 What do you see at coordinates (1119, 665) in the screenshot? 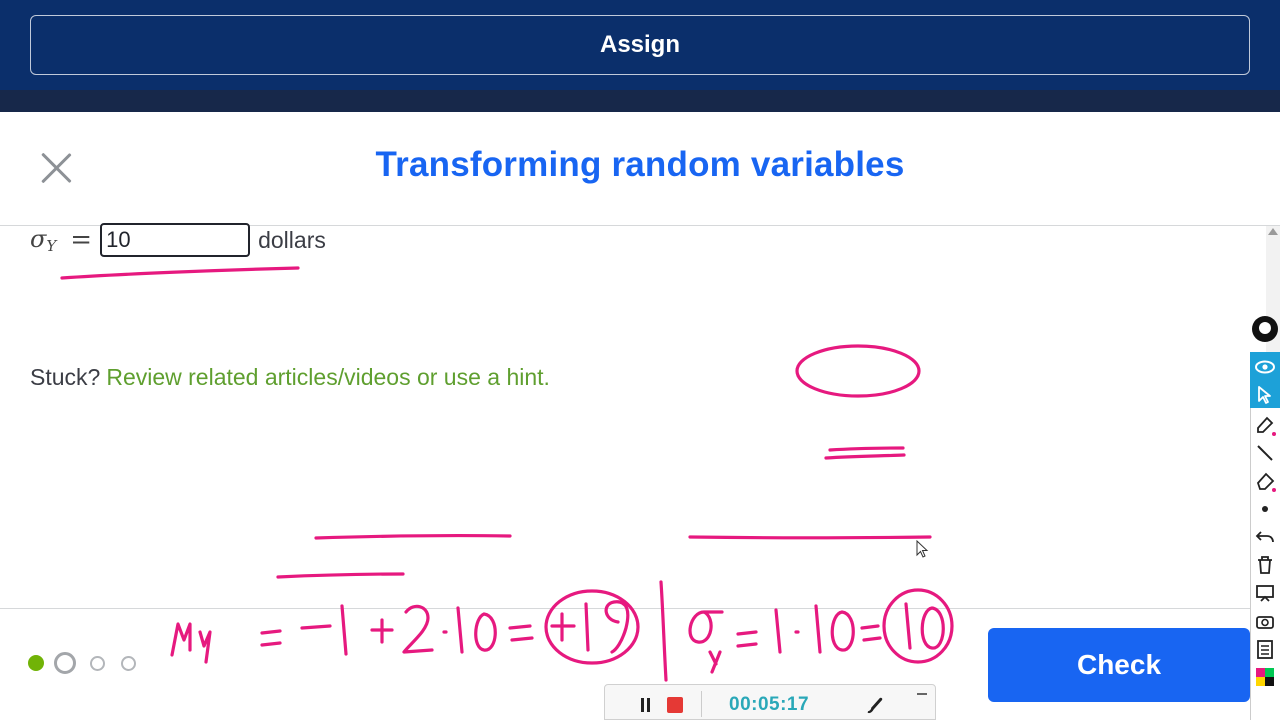
I see `check-button: Check` at bounding box center [1119, 665].